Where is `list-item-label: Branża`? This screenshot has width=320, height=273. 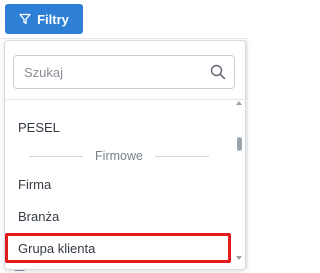 list-item-label: Branża is located at coordinates (39, 216).